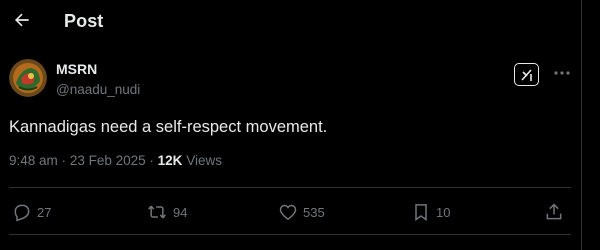  What do you see at coordinates (180, 212) in the screenshot?
I see `repost-count: 94` at bounding box center [180, 212].